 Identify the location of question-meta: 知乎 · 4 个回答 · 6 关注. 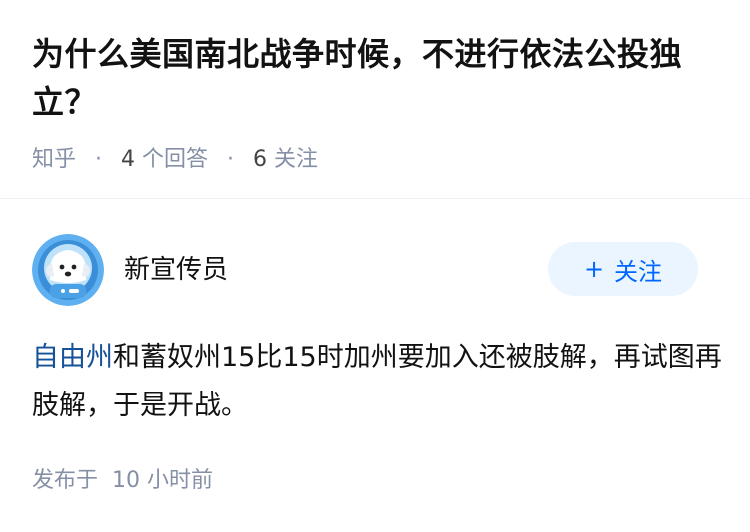
(175, 160).